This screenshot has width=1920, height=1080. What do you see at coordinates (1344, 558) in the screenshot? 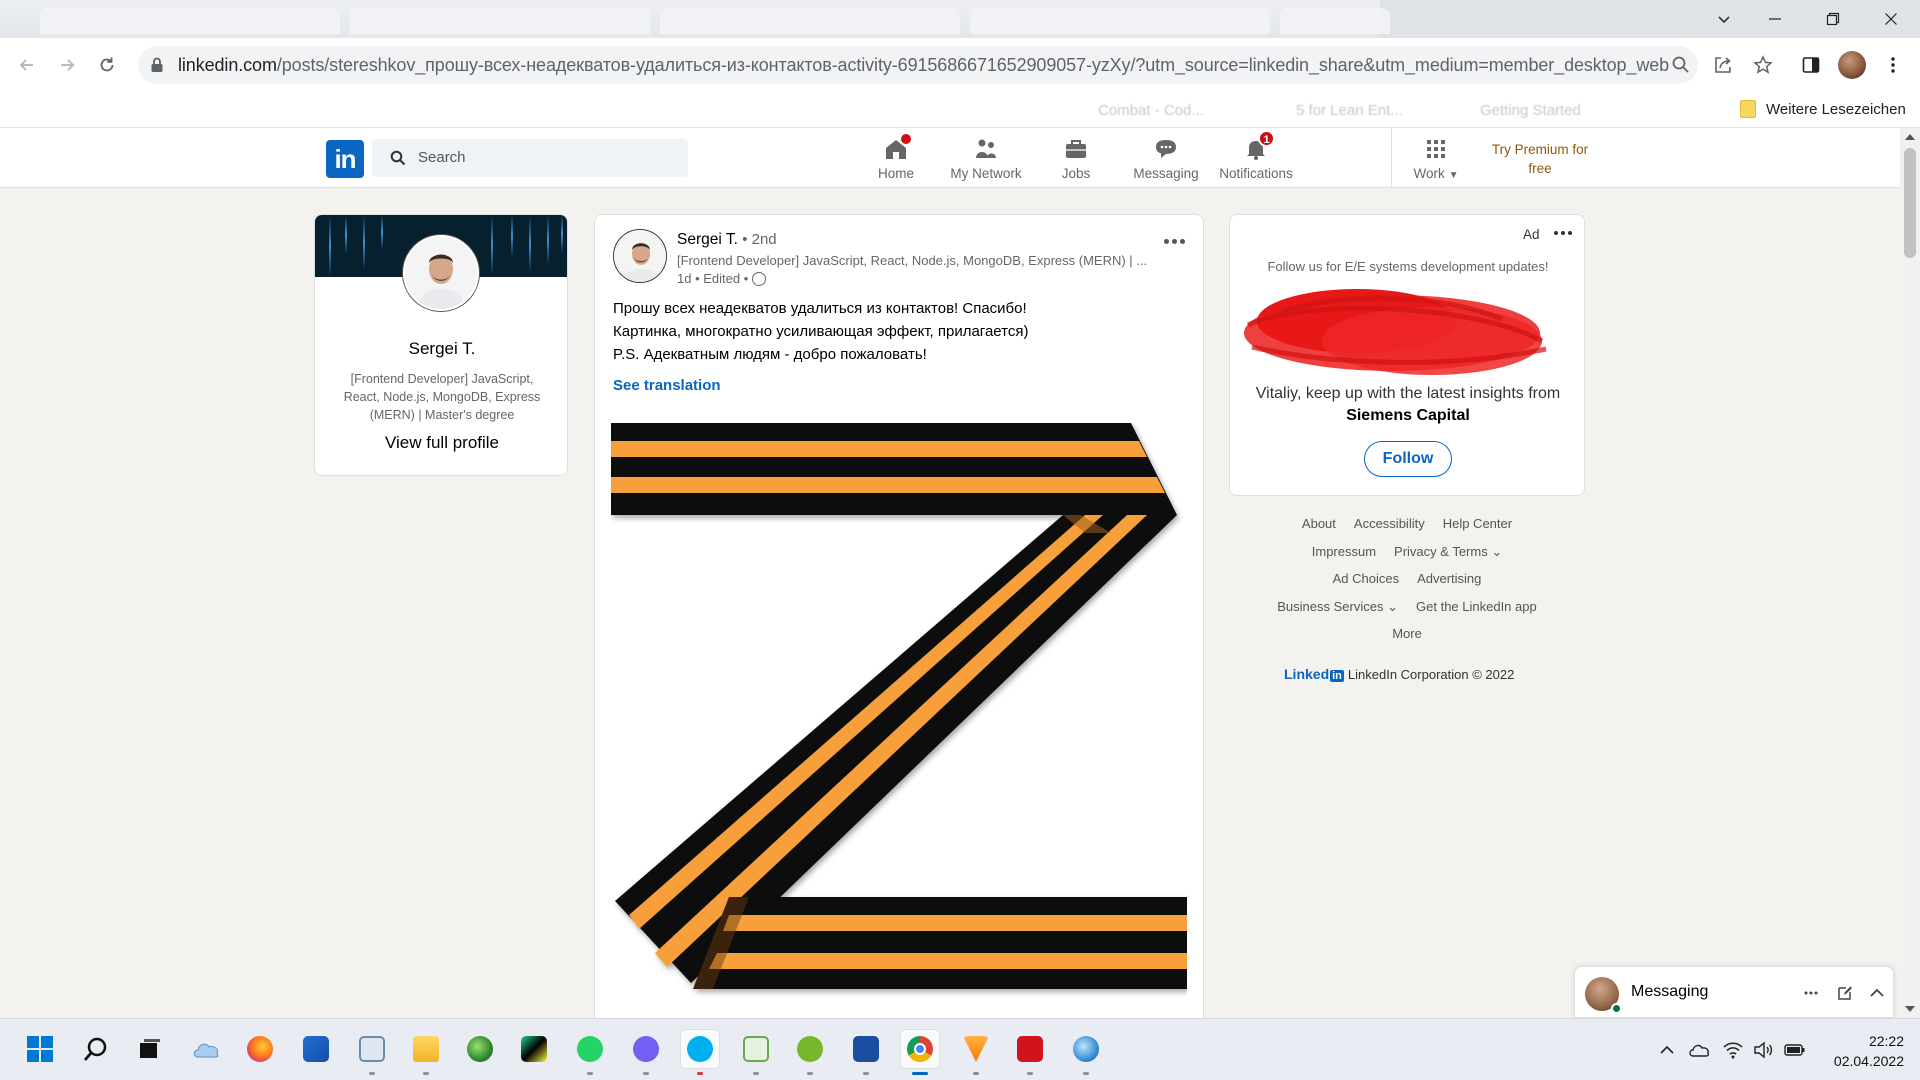
I see `footer-link: Impressum` at bounding box center [1344, 558].